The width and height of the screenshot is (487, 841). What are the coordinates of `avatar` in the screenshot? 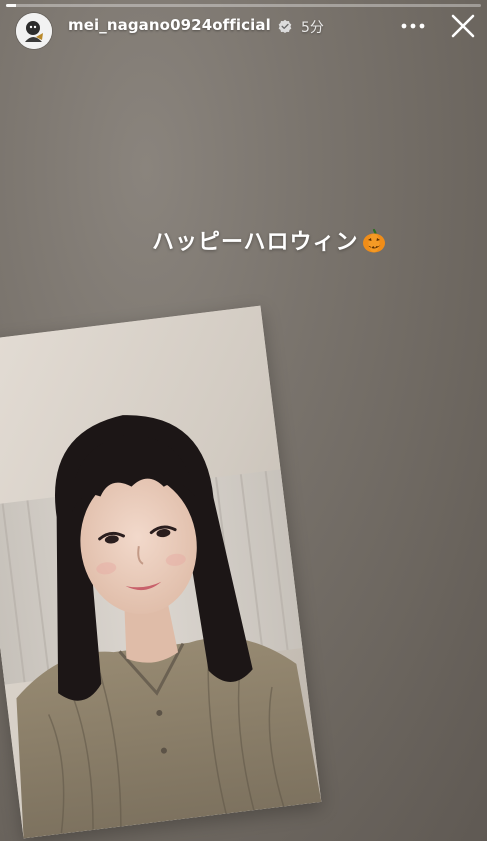 It's located at (34, 31).